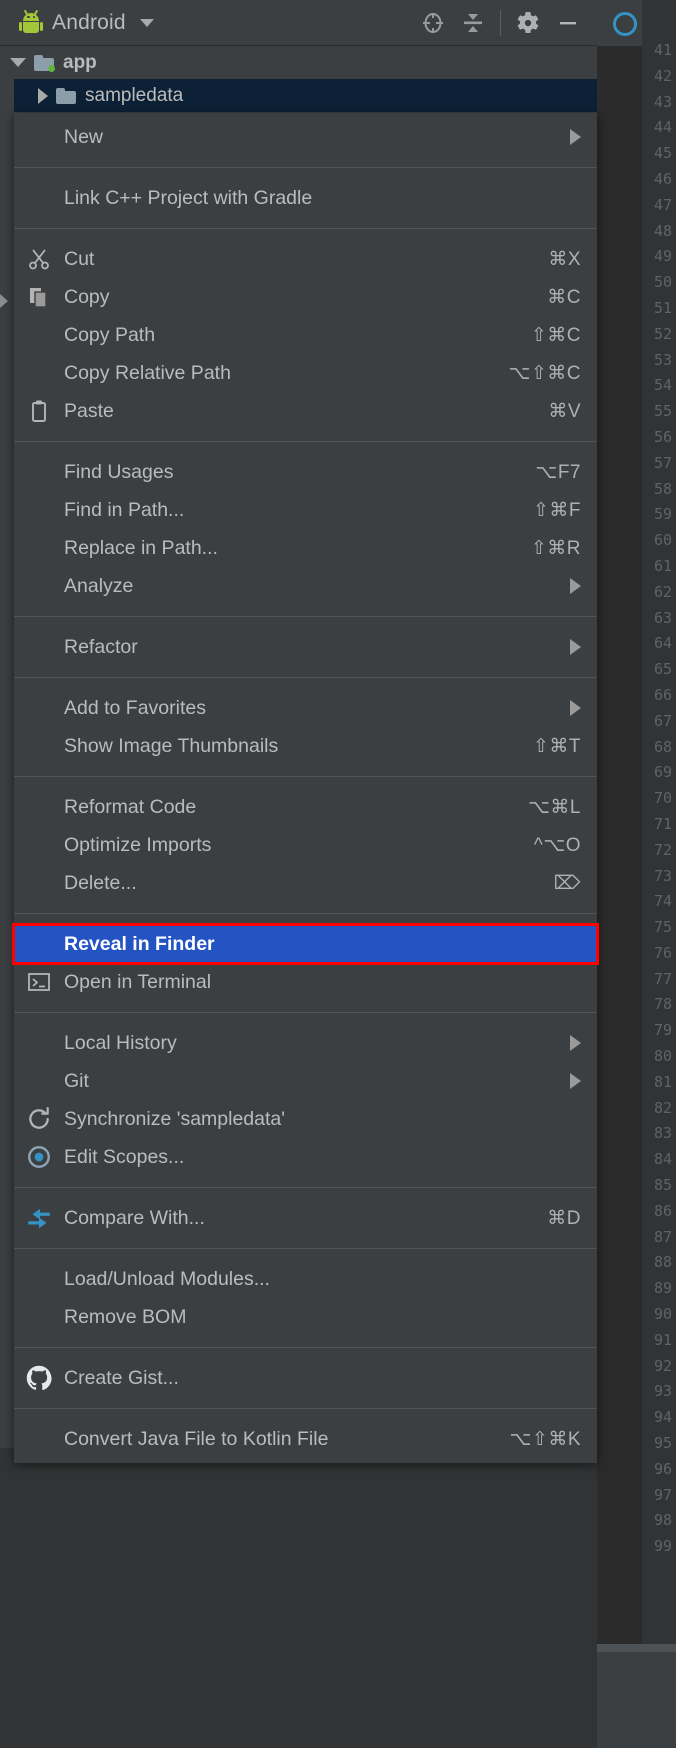 The width and height of the screenshot is (676, 1748). I want to click on menu-item: Copy Path ⇧⌘C, so click(305, 335).